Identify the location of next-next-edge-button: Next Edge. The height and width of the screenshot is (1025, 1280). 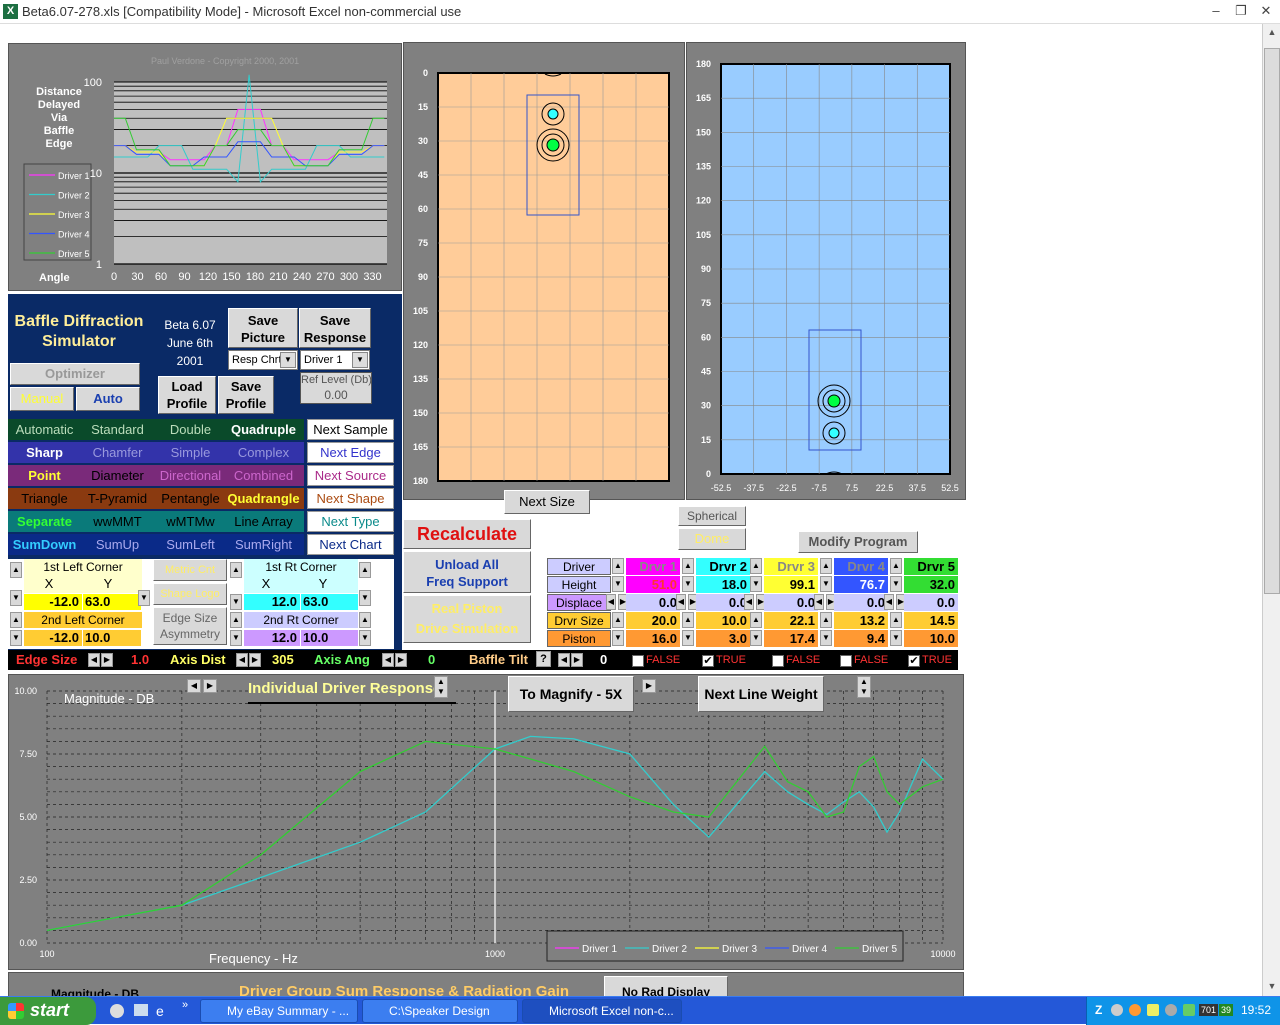
(350, 452).